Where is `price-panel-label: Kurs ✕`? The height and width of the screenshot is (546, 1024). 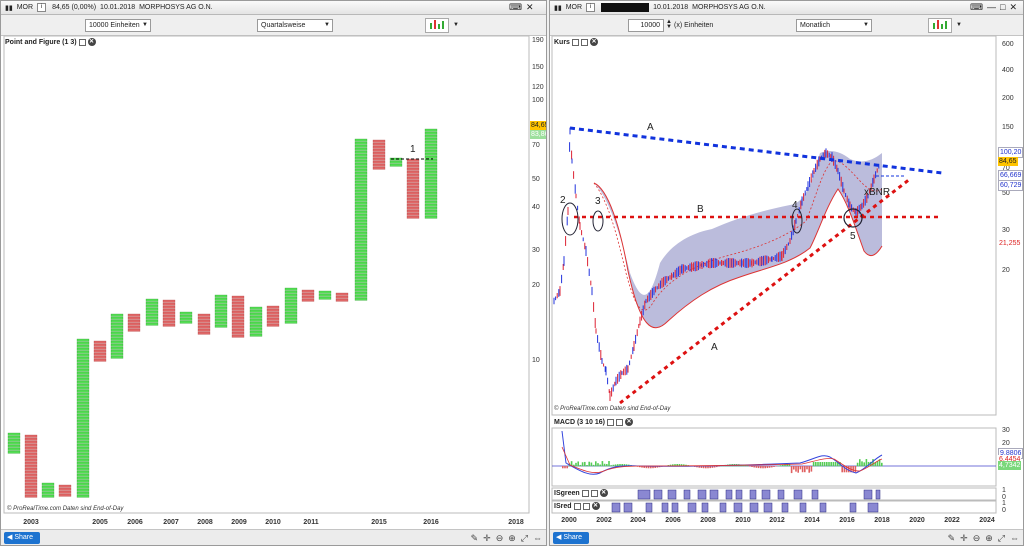 price-panel-label: Kurs ✕ is located at coordinates (576, 42).